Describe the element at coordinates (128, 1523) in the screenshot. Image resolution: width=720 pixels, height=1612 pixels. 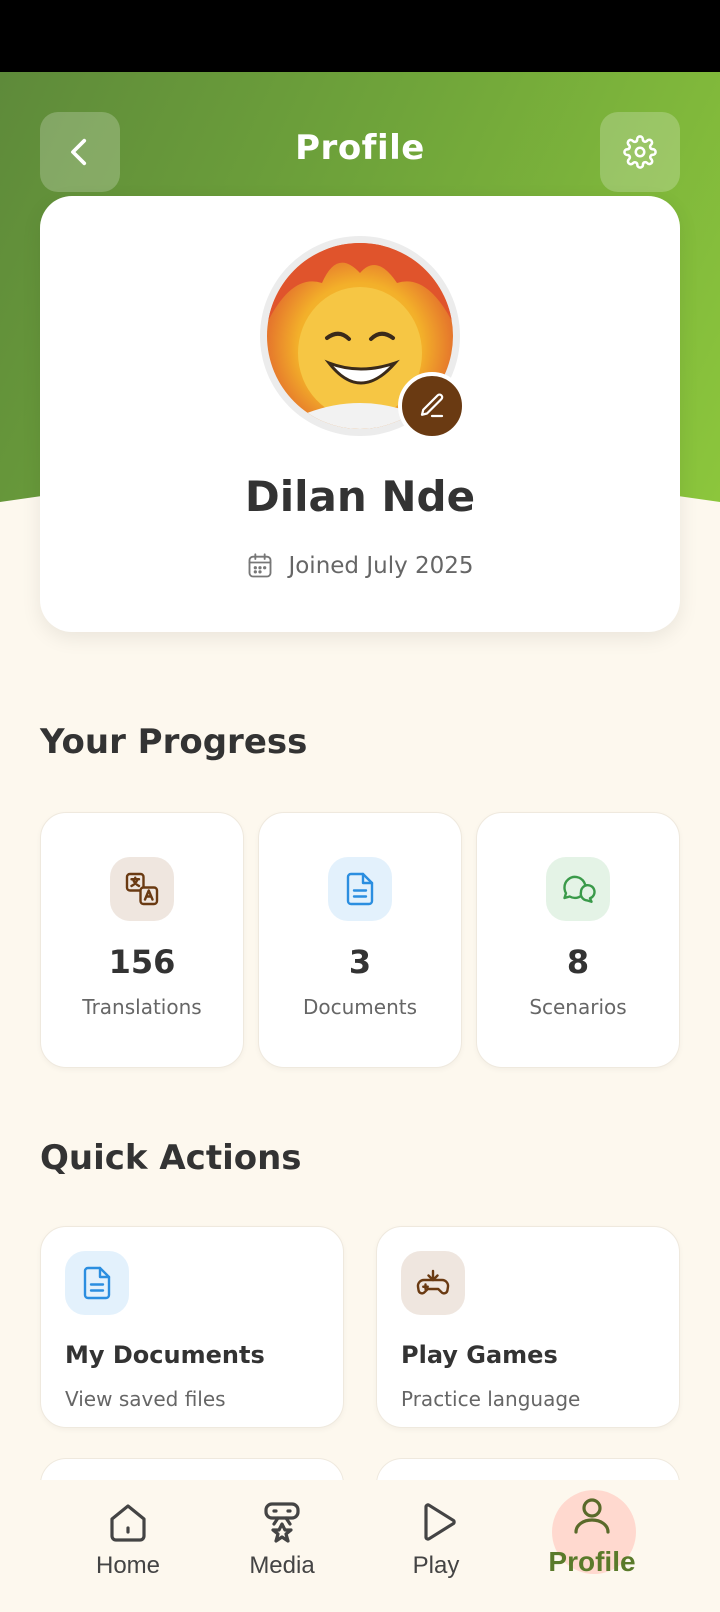
I see `home-icon` at that location.